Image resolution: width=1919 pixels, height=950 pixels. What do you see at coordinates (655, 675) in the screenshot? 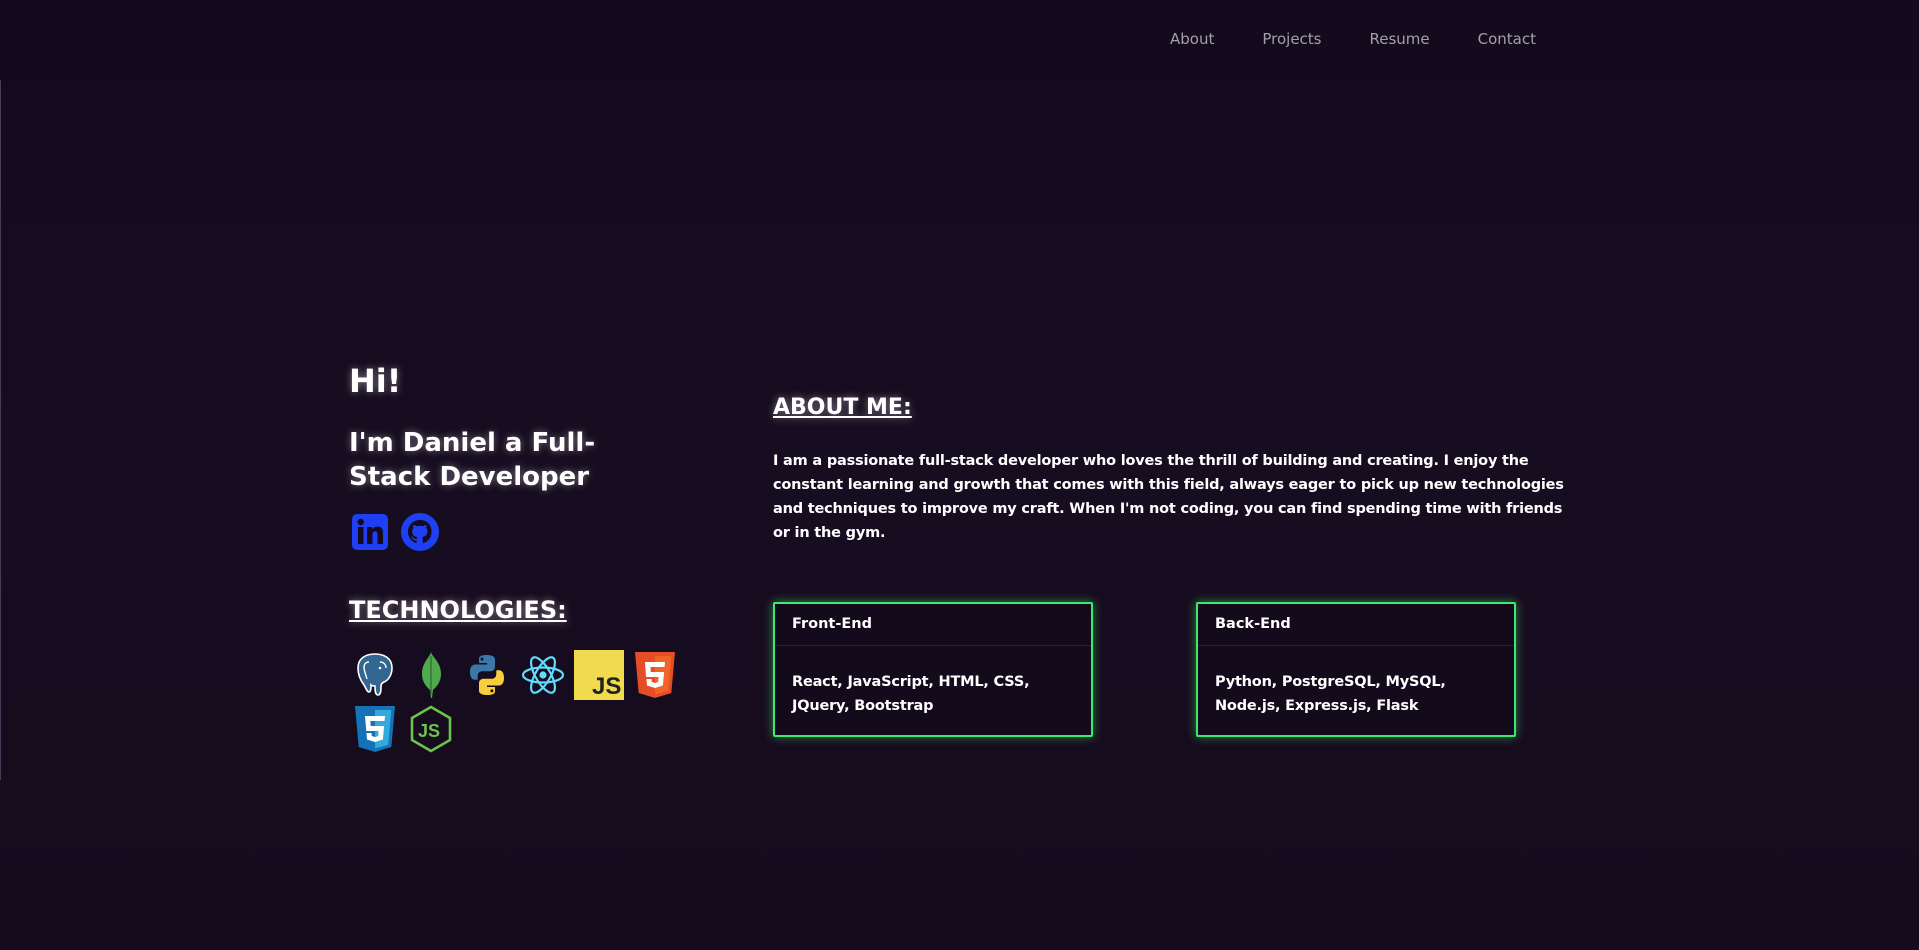
I see `html5-icon` at bounding box center [655, 675].